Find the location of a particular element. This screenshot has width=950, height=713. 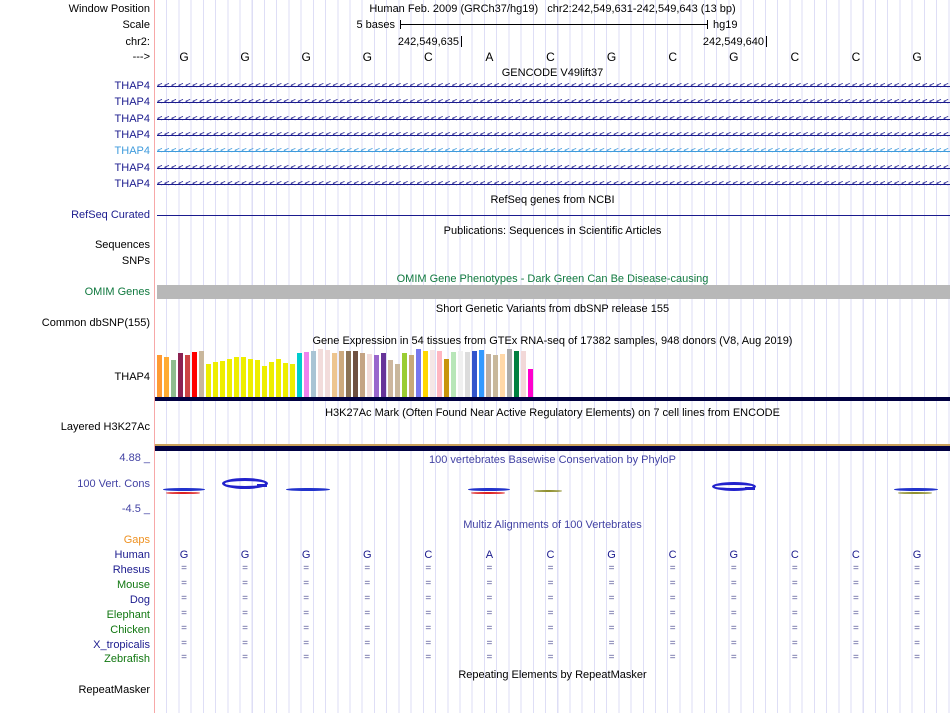

multiz-species-label: Zebrafish is located at coordinates (76, 659).